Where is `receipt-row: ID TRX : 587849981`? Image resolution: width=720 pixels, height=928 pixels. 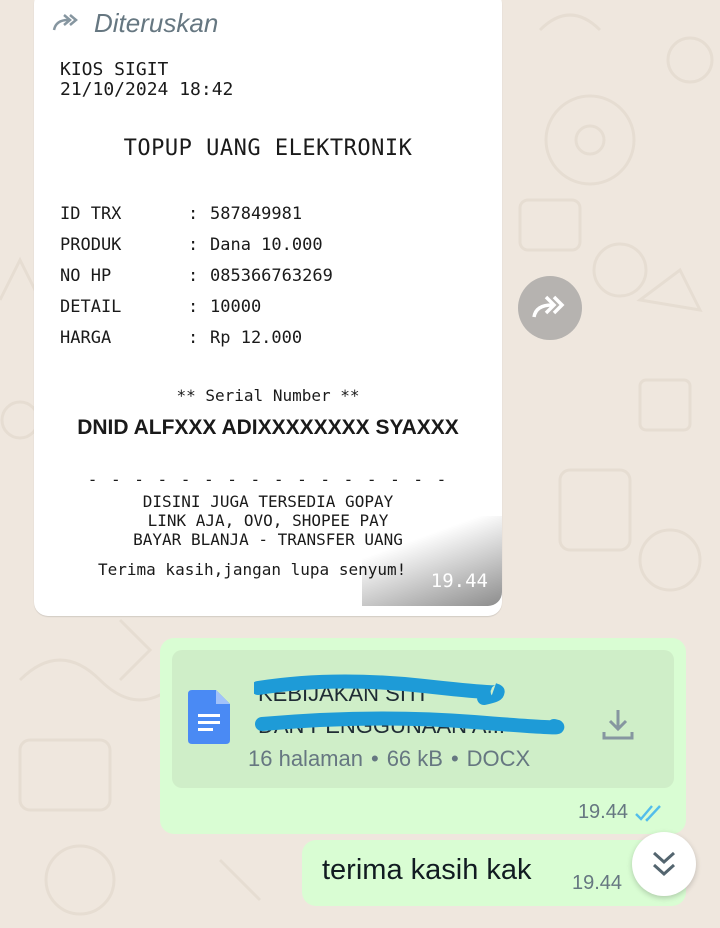
receipt-row: ID TRX : 587849981 is located at coordinates (196, 213).